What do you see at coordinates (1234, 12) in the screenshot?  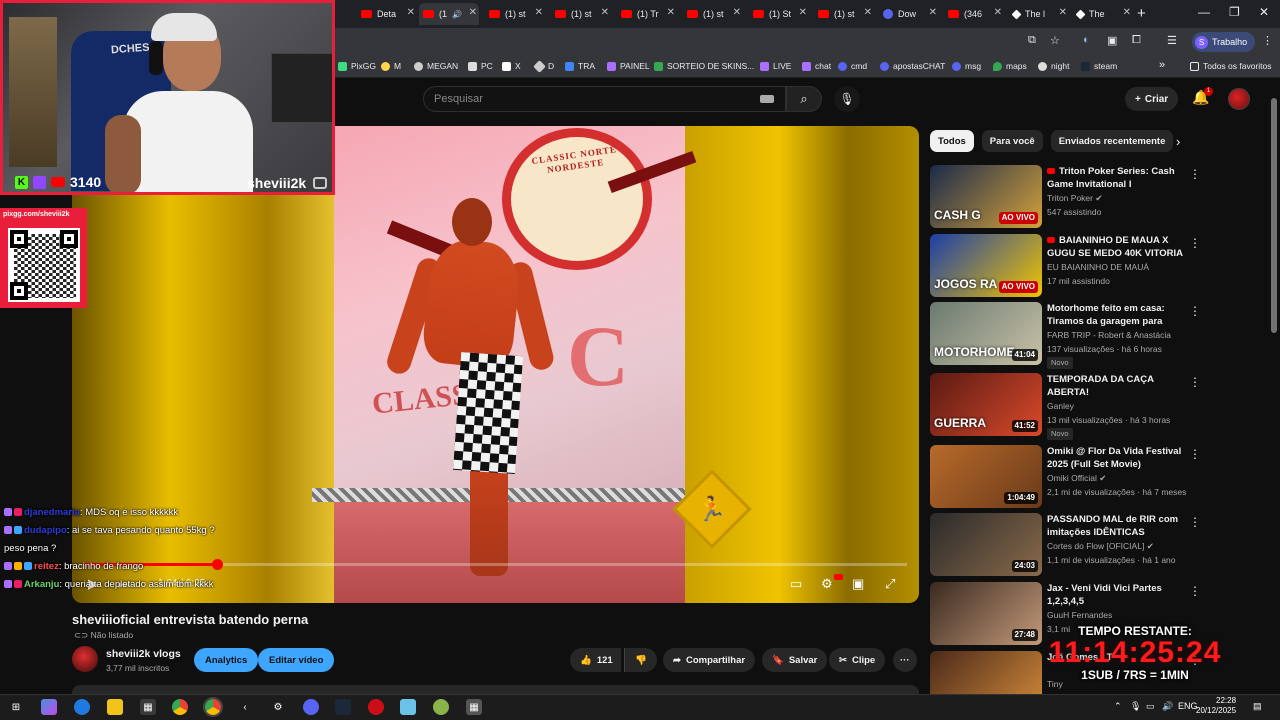 I see `maximize-icon: ❐` at bounding box center [1234, 12].